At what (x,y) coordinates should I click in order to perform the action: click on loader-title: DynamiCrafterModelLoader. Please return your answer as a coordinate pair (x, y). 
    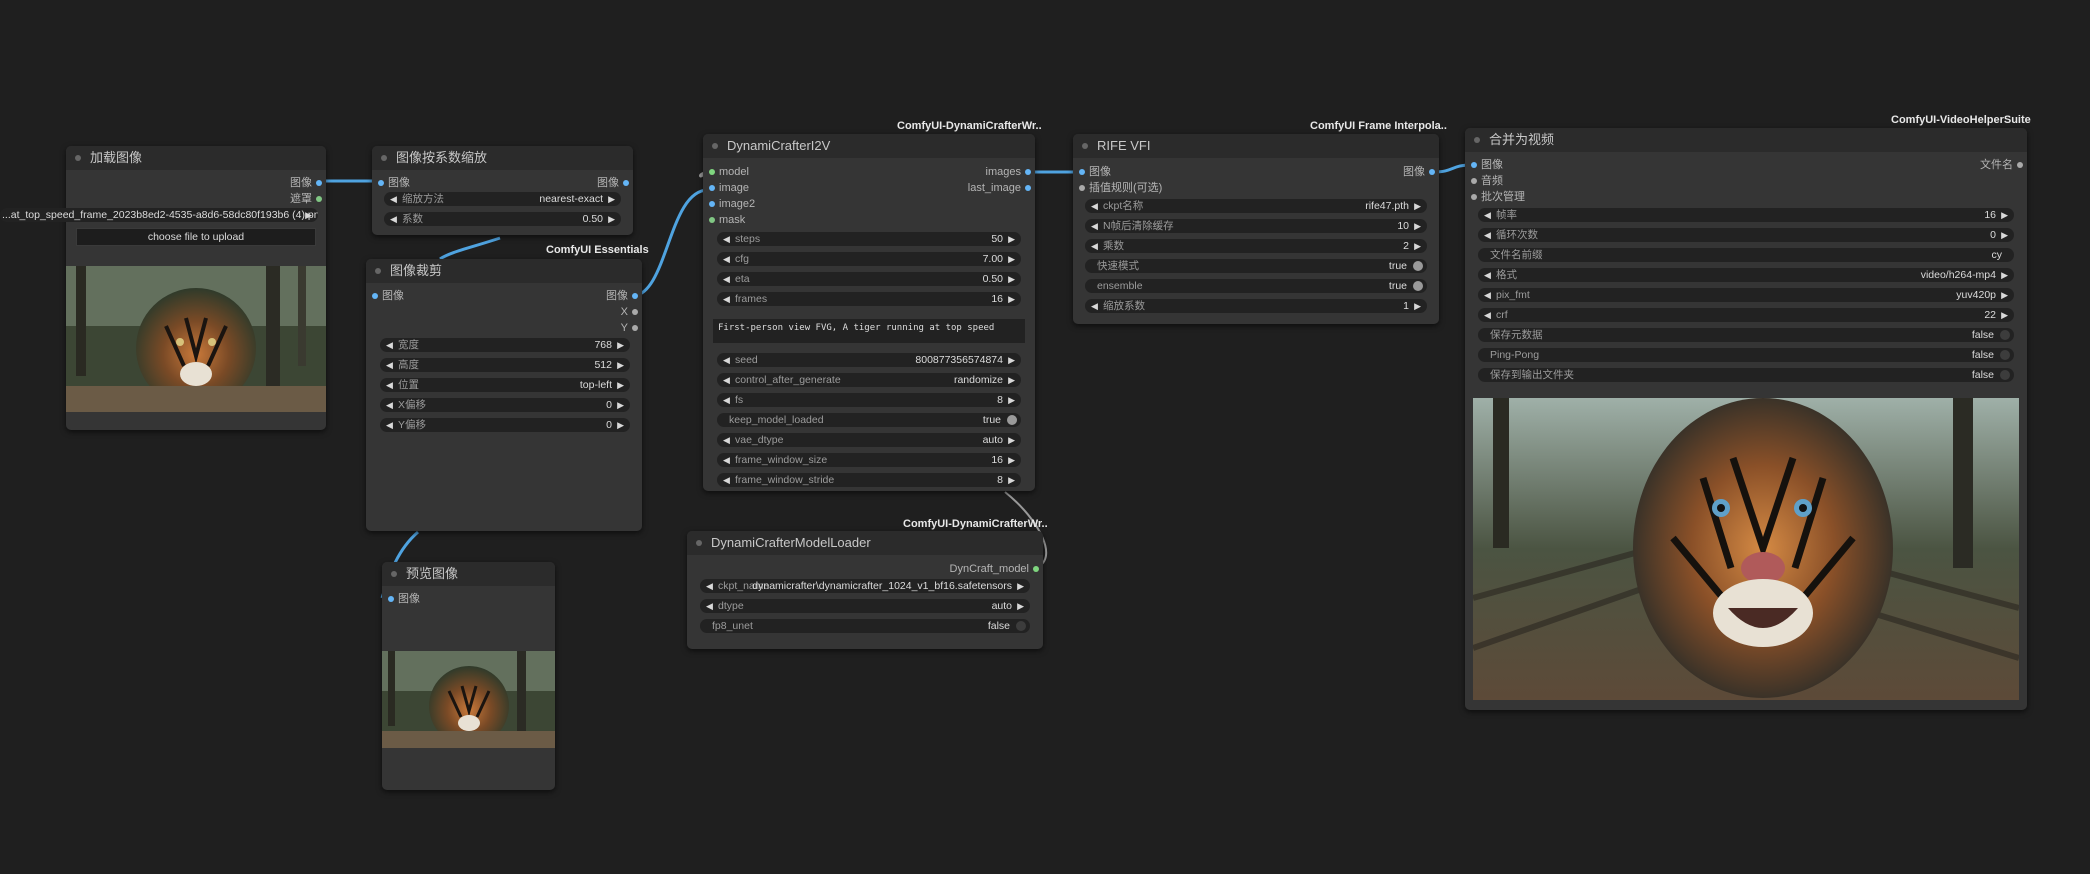
    Looking at the image, I should click on (865, 543).